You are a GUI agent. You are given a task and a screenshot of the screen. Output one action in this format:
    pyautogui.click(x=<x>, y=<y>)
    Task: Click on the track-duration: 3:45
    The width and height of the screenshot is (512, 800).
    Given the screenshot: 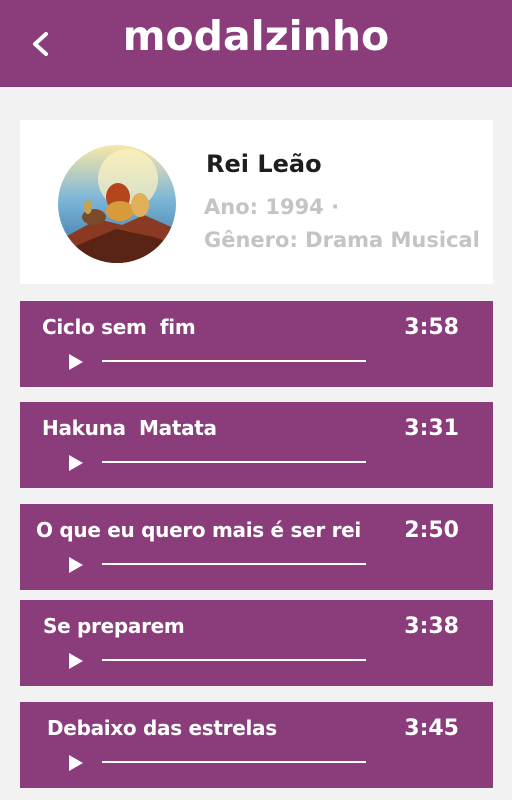 What is the action you would take?
    pyautogui.click(x=431, y=728)
    